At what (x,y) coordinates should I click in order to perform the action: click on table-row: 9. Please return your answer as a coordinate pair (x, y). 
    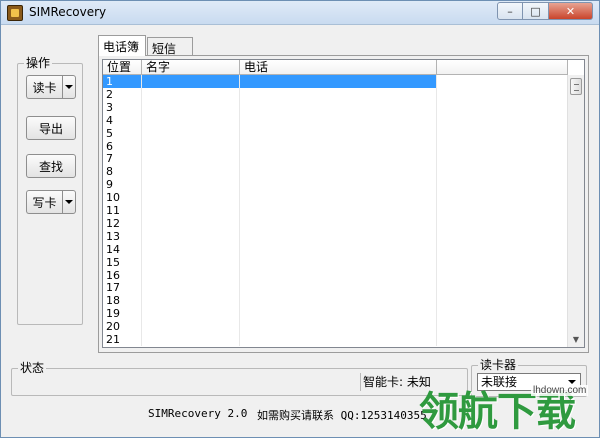
    Looking at the image, I should click on (270, 185).